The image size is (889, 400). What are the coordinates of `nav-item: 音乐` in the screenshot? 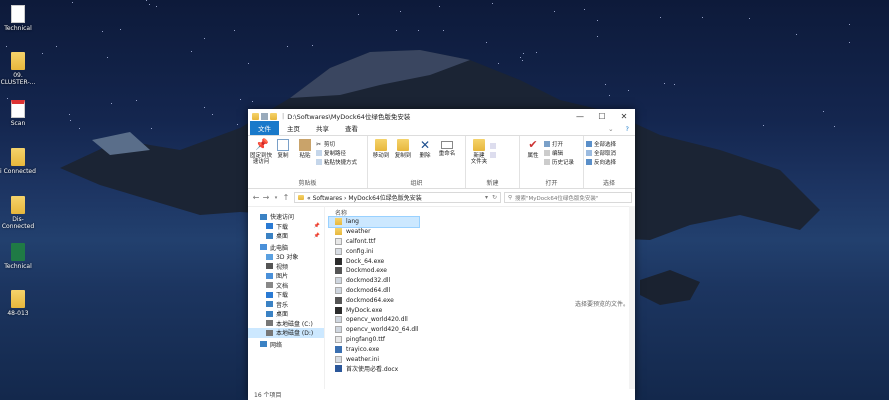 It's located at (286, 305).